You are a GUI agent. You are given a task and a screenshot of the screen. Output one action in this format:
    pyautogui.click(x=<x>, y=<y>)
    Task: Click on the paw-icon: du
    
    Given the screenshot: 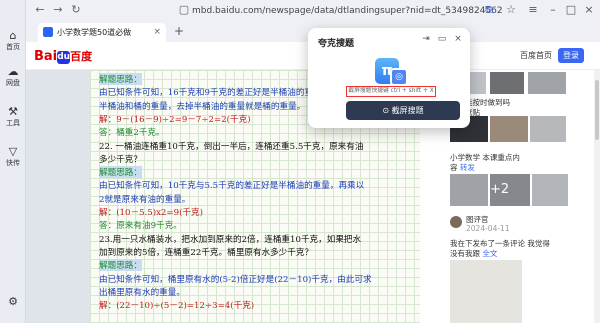 What is the action you would take?
    pyautogui.click(x=64, y=57)
    